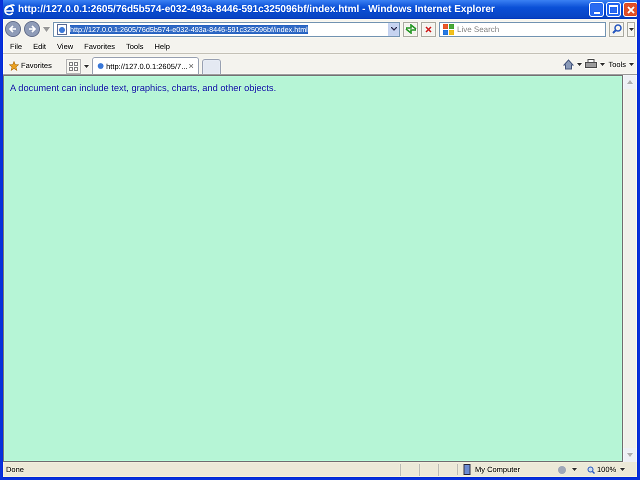 This screenshot has width=640, height=480. Describe the element at coordinates (596, 9) in the screenshot. I see `minimize-button` at that location.